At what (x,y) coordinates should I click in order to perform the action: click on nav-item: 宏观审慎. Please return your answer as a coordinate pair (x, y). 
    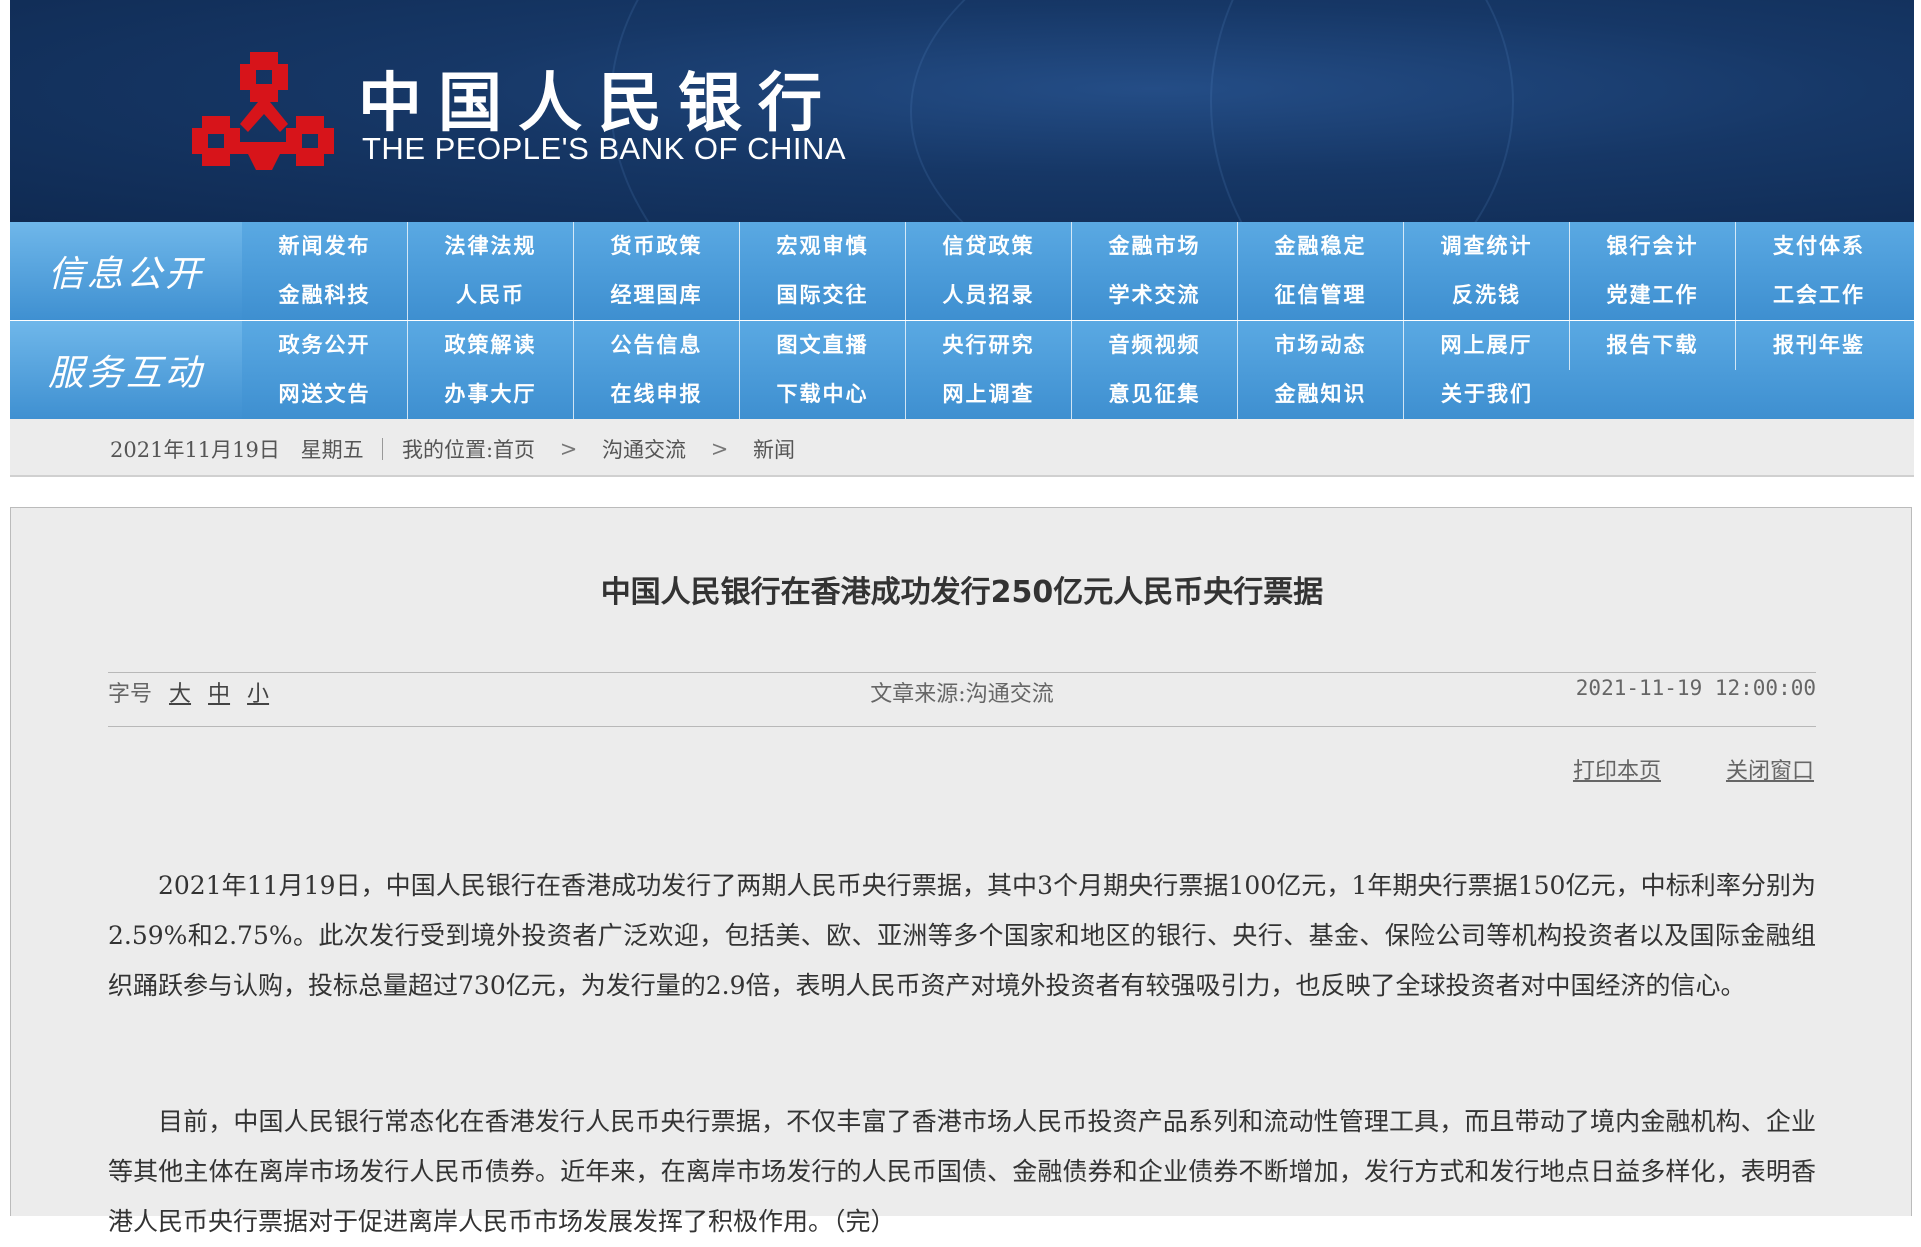
    Looking at the image, I should click on (823, 246).